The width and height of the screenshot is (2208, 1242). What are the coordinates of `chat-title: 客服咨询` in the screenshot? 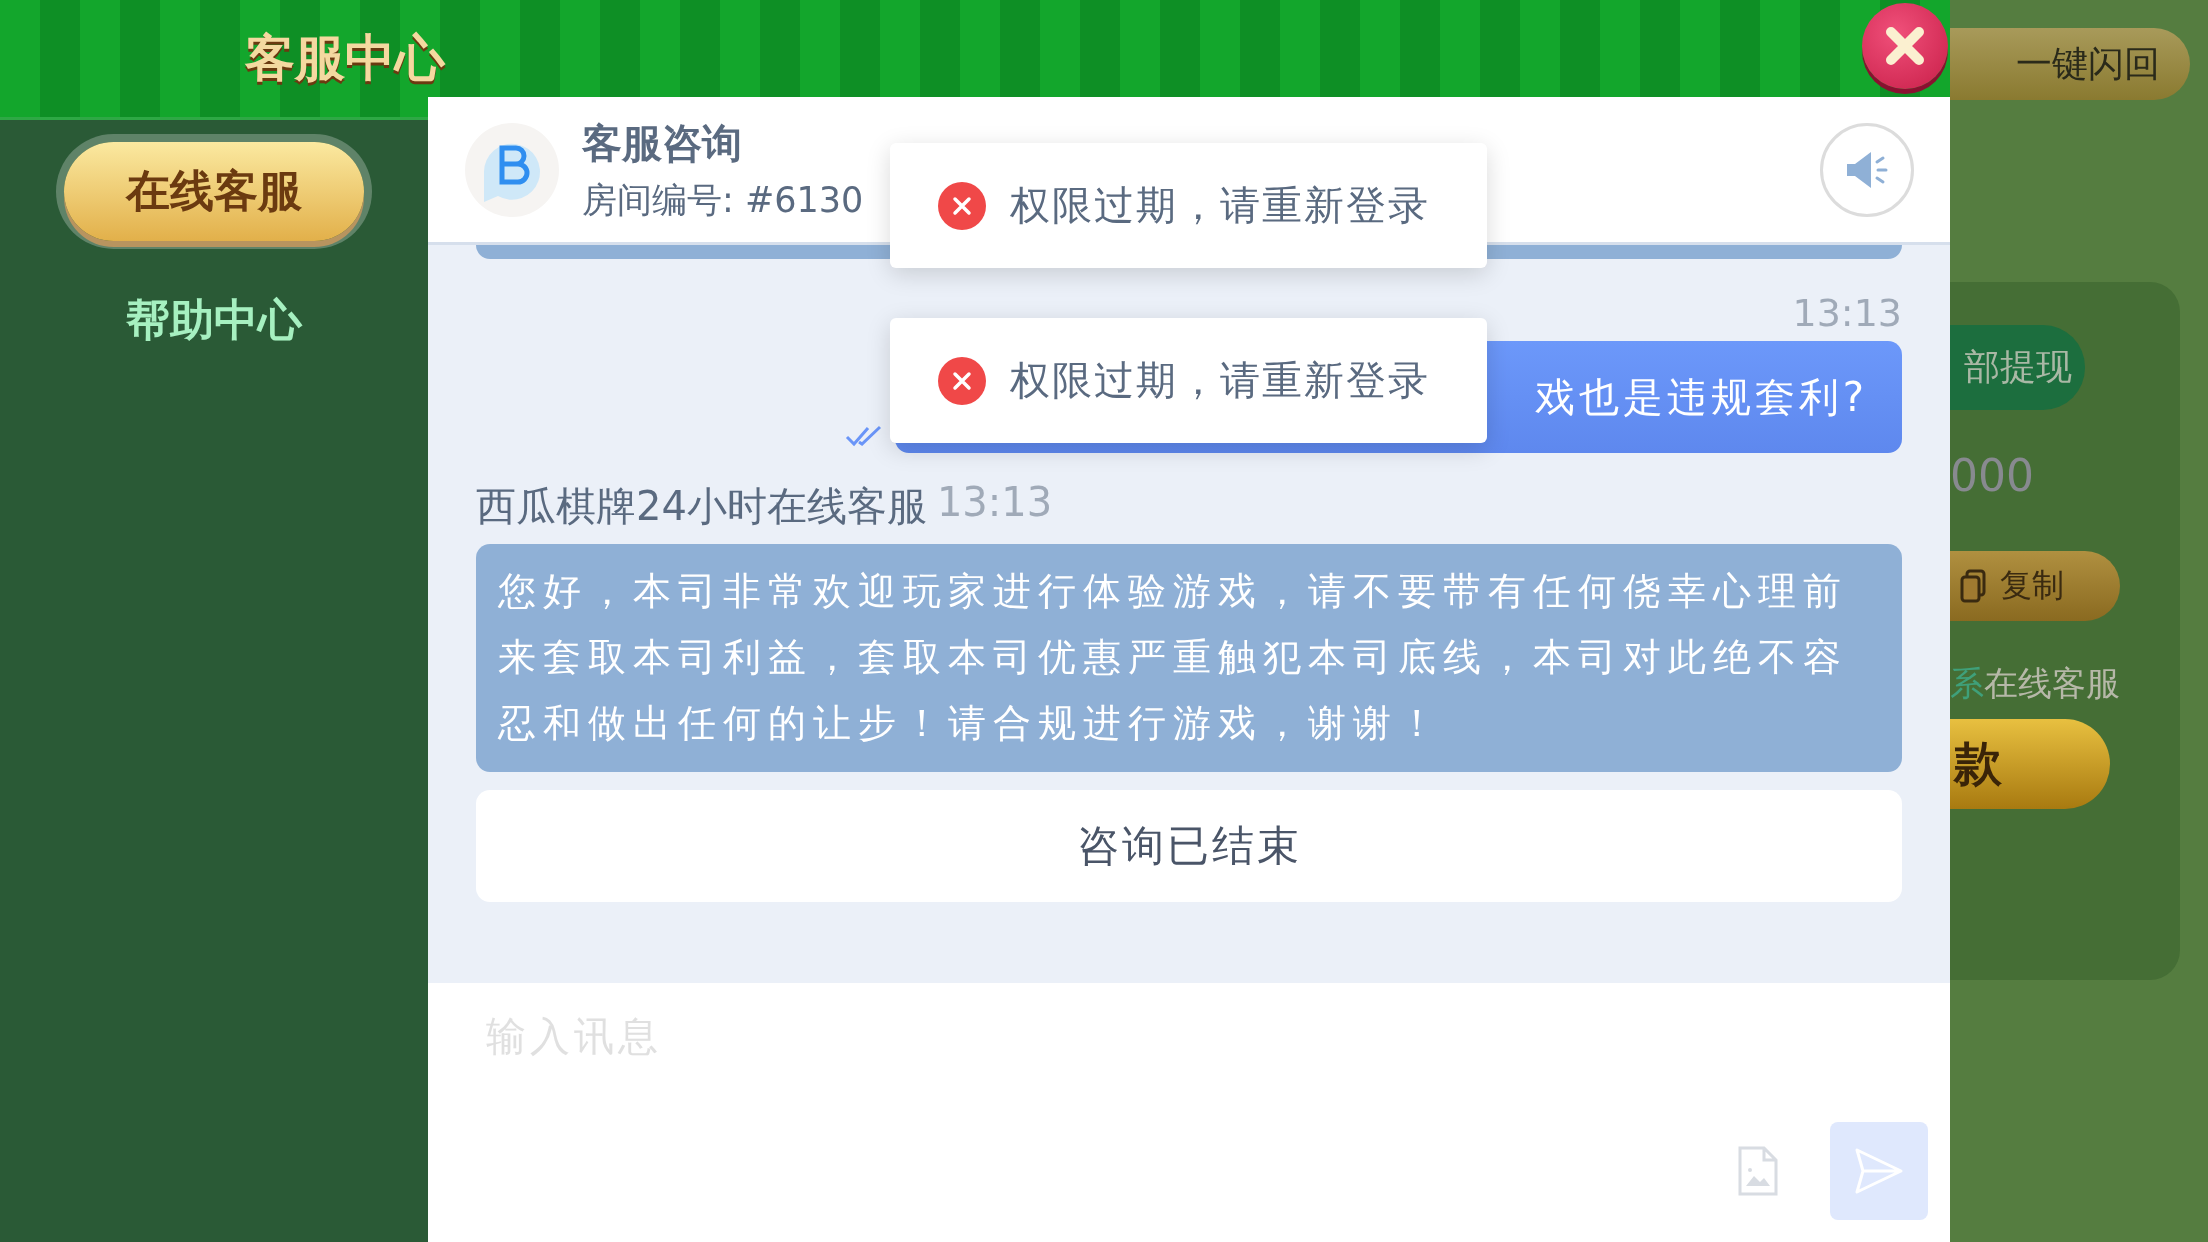 It's located at (662, 143).